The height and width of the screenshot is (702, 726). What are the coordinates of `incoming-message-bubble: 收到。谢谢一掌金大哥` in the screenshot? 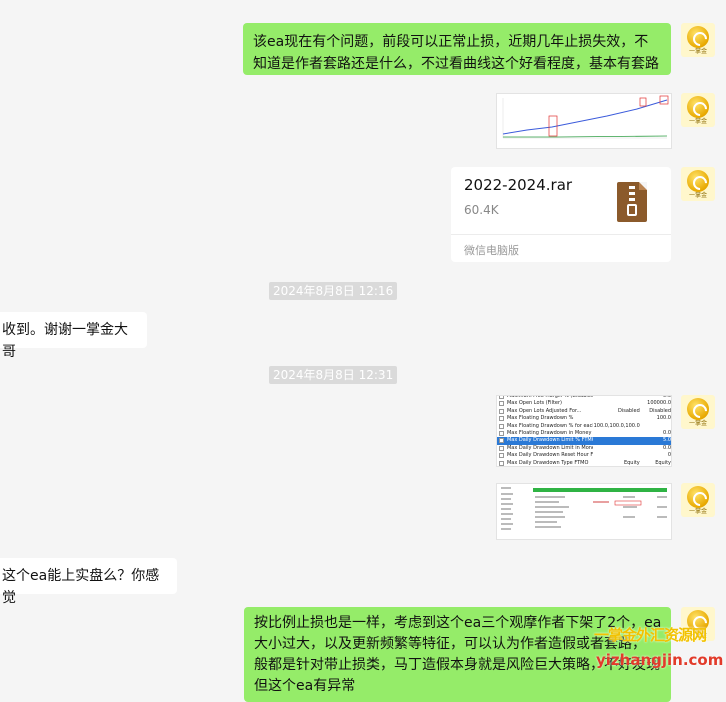 It's located at (73, 336).